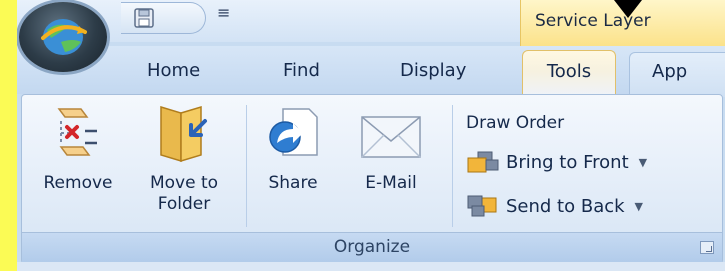  What do you see at coordinates (371, 266) in the screenshot?
I see `content-area-edge` at bounding box center [371, 266].